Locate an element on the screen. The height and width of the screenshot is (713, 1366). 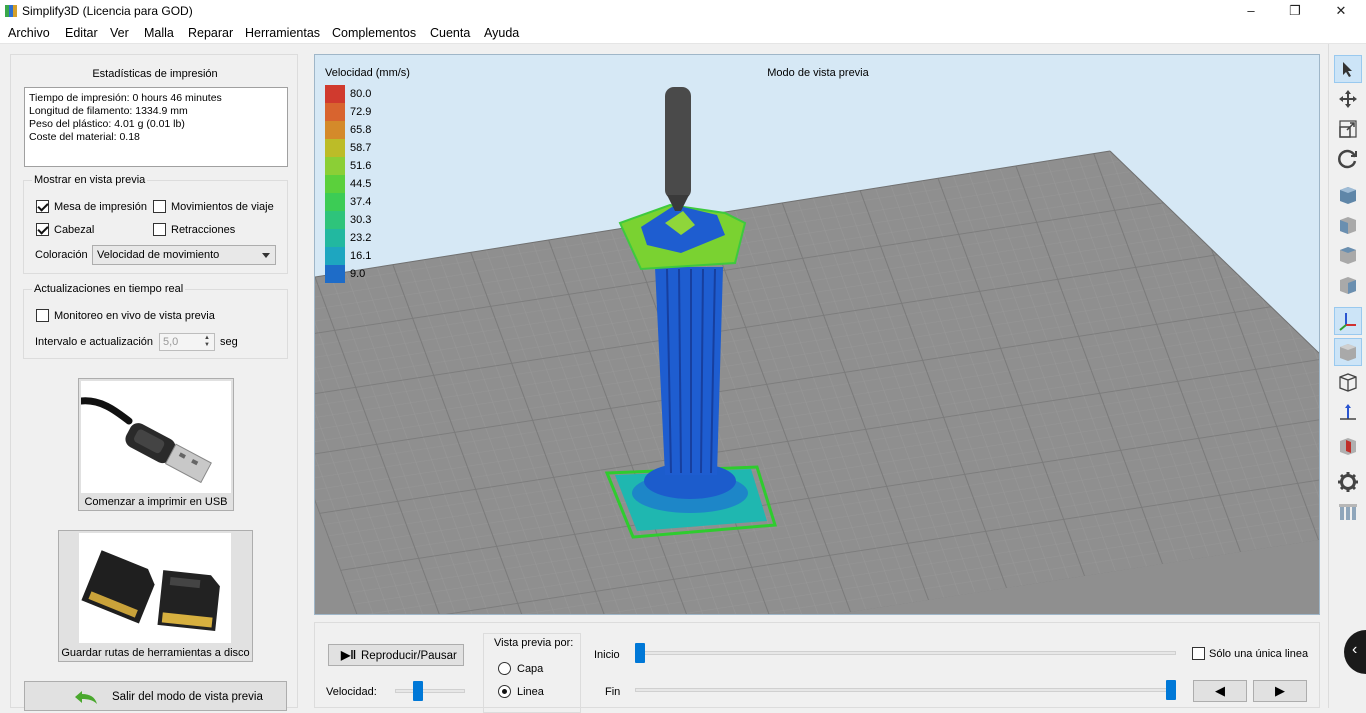
monitor-checkbox is located at coordinates (42, 315).